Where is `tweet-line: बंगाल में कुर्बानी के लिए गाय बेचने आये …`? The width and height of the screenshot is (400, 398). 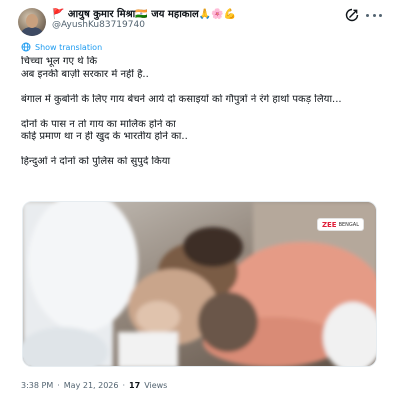
tweet-line: बंगाल में कुर्बानी के लिए गाय बेचने आये … is located at coordinates (181, 99).